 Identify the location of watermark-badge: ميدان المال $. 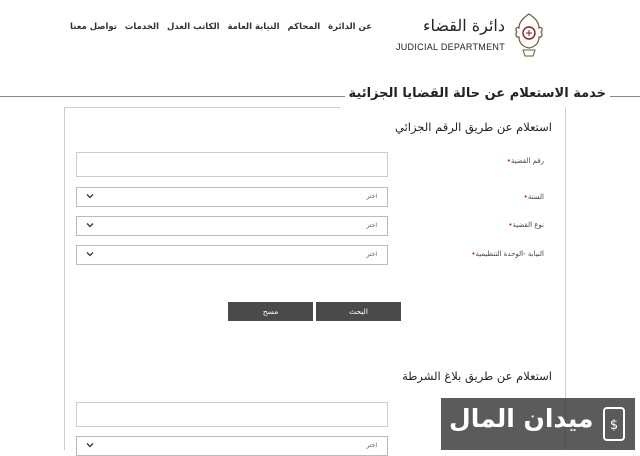
(538, 424).